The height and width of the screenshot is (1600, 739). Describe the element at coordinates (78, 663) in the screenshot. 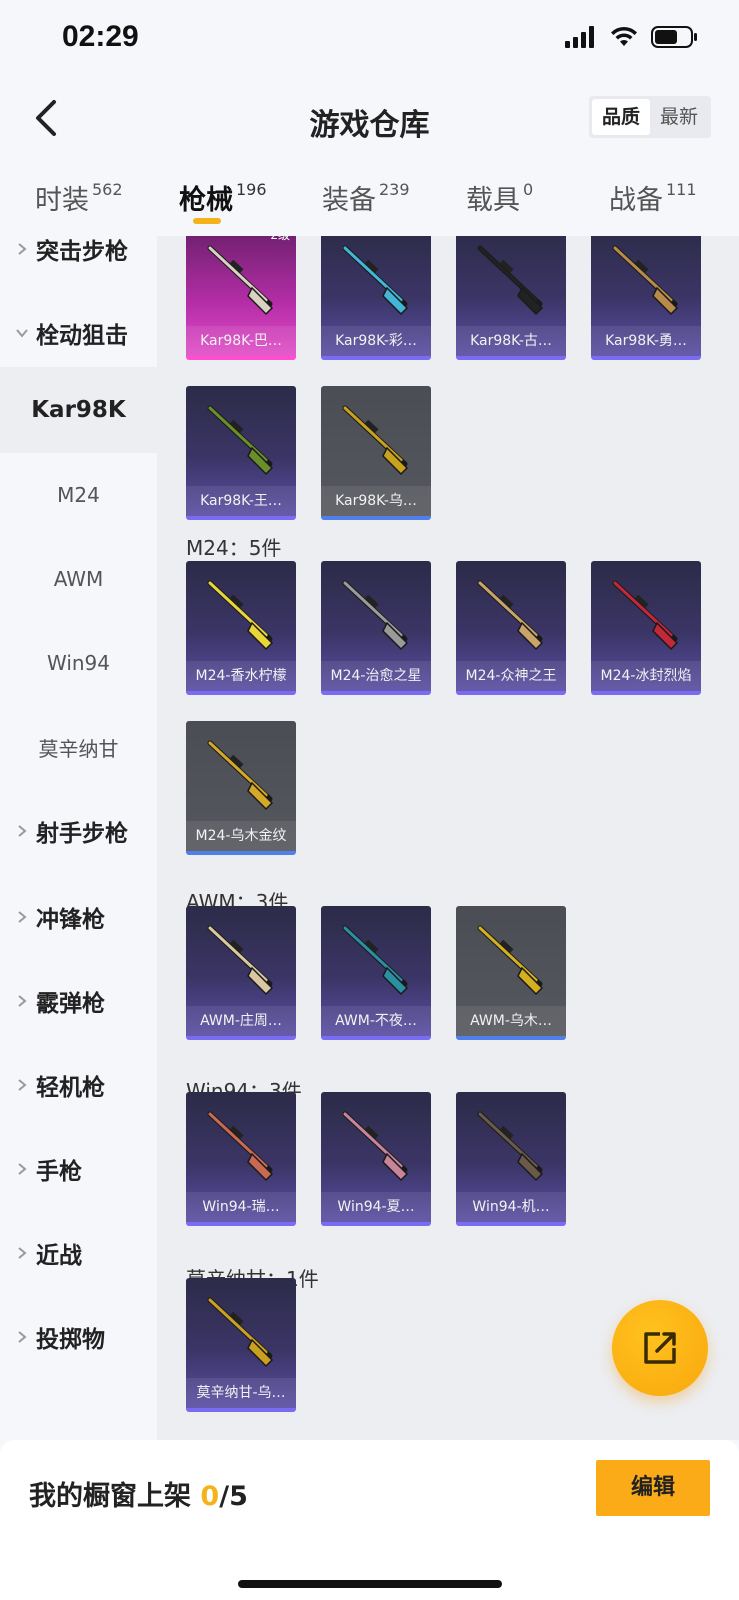

I see `sidebar-item-win94: Win94` at that location.